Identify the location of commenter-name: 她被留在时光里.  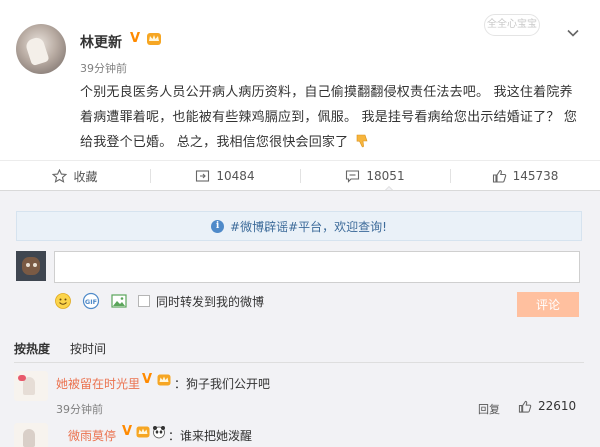
(98, 383).